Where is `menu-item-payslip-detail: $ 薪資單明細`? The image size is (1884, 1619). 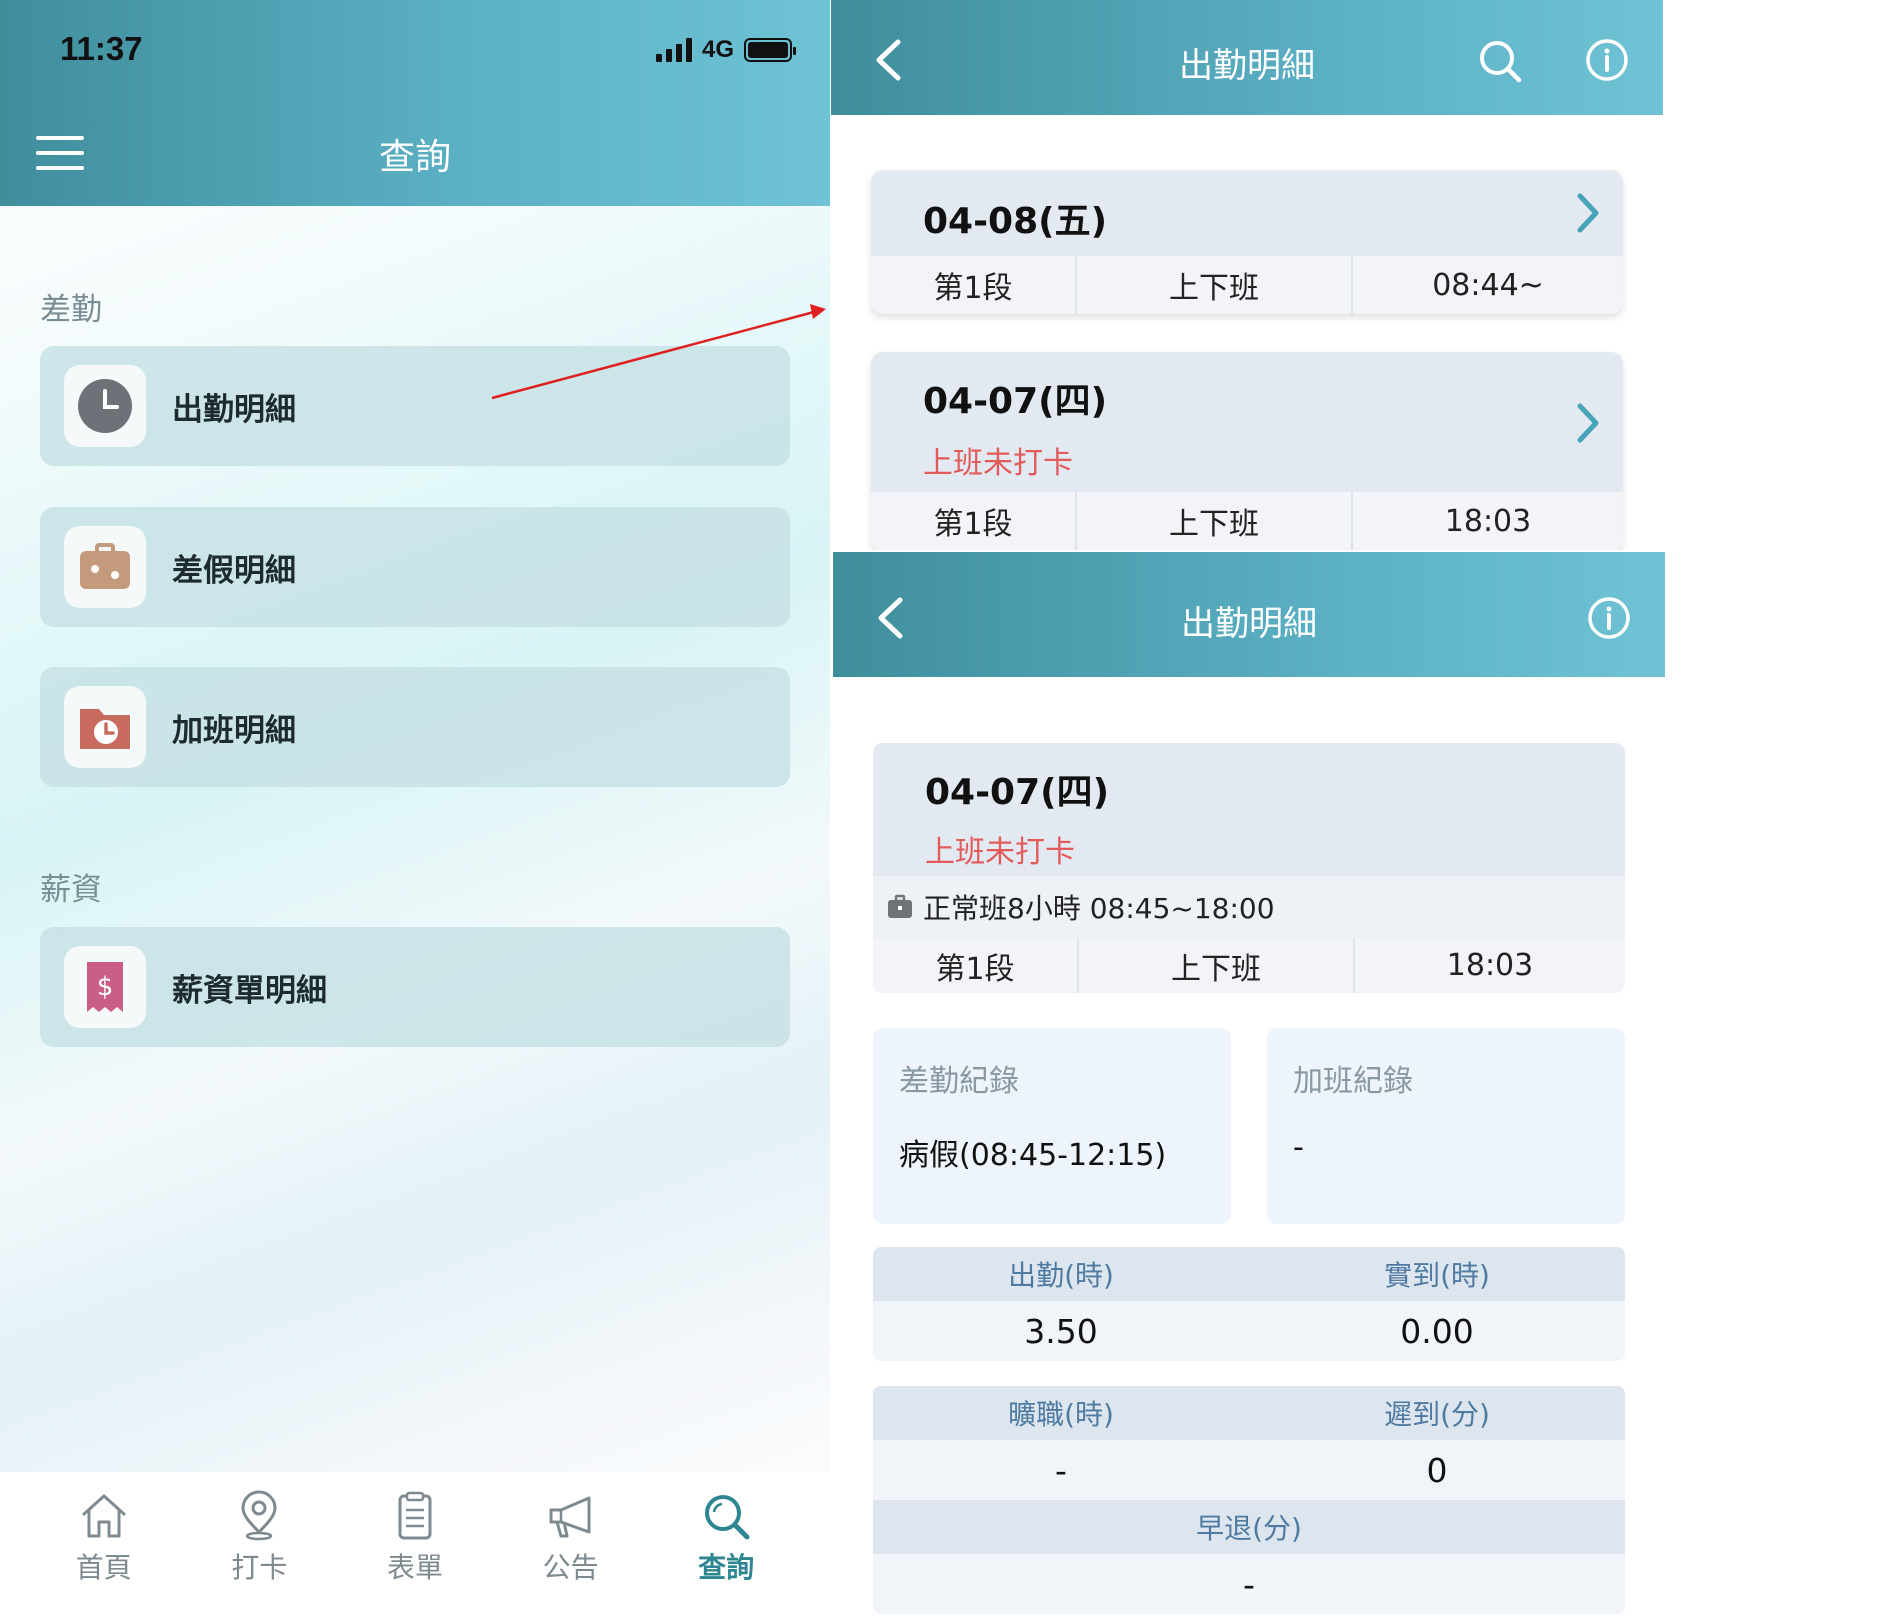
menu-item-payslip-detail: $ 薪資單明細 is located at coordinates (415, 987).